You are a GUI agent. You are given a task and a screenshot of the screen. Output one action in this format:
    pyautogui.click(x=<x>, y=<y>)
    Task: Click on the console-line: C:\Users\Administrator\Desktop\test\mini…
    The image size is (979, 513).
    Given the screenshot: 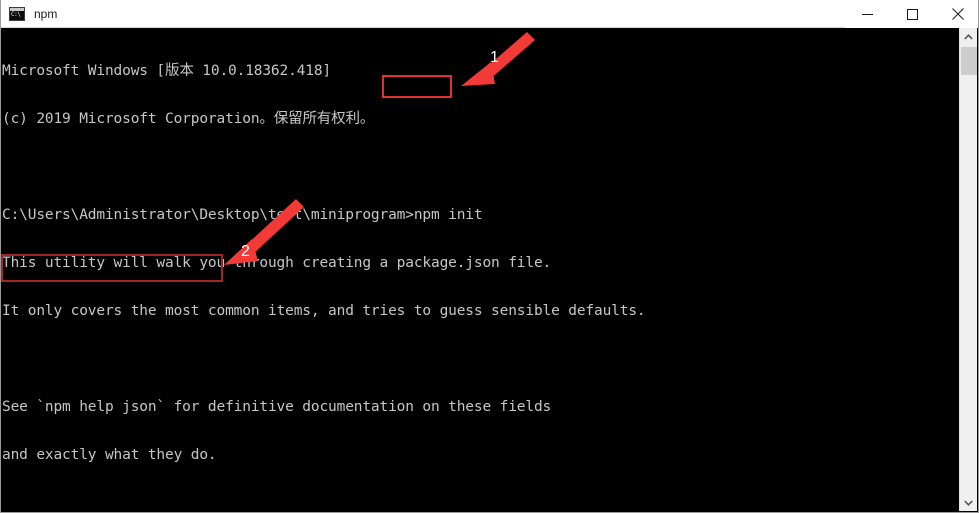 What is the action you would take?
    pyautogui.click(x=242, y=215)
    